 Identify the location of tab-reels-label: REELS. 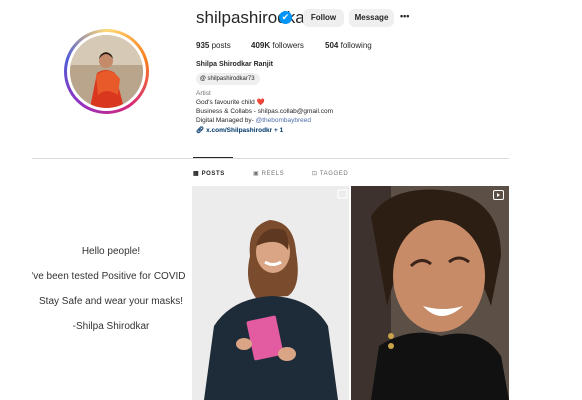
(273, 174).